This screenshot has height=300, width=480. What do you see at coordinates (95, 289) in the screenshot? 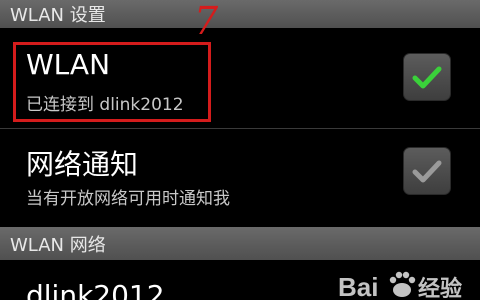
I see `network-ssid: dlink2012` at bounding box center [95, 289].